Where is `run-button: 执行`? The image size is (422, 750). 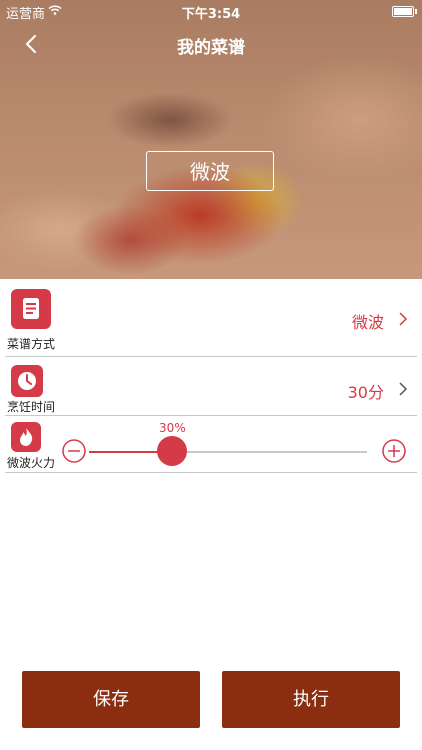 run-button: 执行 is located at coordinates (311, 699).